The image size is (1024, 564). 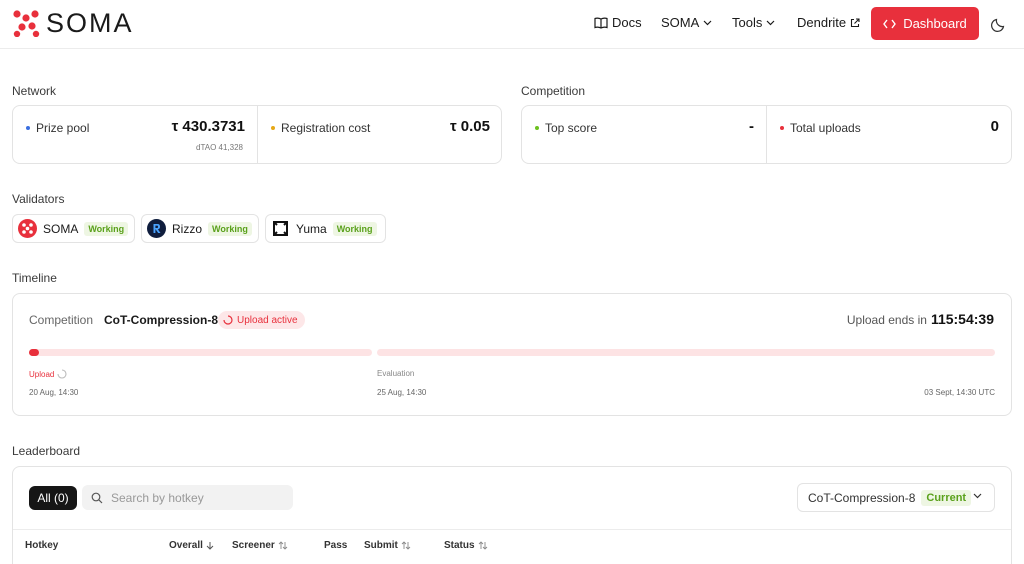 I want to click on column-hotkey: Hotkey, so click(x=41, y=545).